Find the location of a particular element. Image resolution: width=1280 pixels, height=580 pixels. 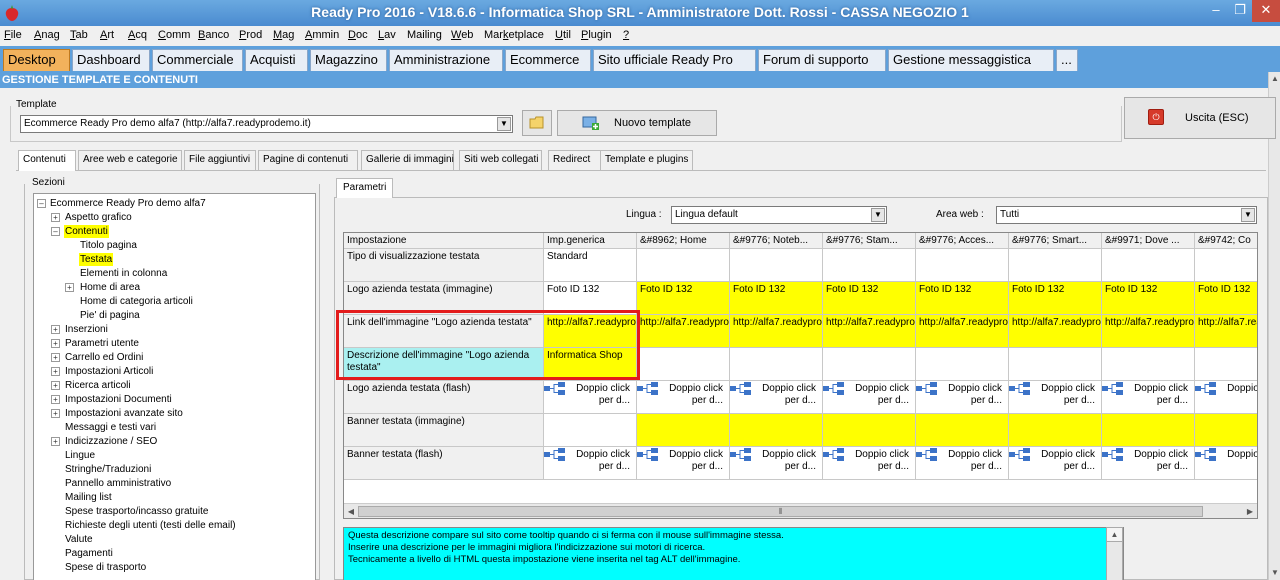

tree-node: Home di categoria articoli is located at coordinates (174, 301).